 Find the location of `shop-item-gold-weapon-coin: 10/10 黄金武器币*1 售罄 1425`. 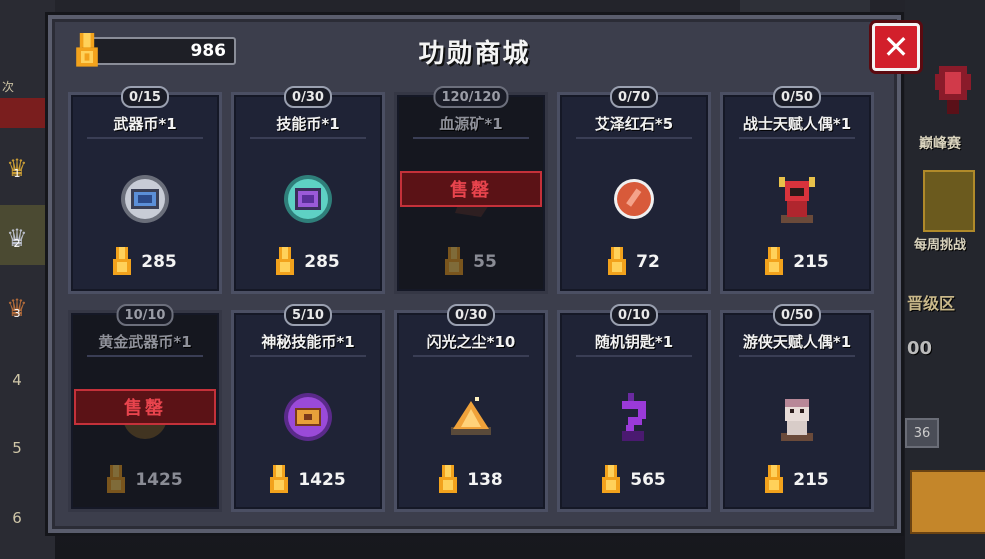

shop-item-gold-weapon-coin: 10/10 黄金武器币*1 售罄 1425 is located at coordinates (145, 408).